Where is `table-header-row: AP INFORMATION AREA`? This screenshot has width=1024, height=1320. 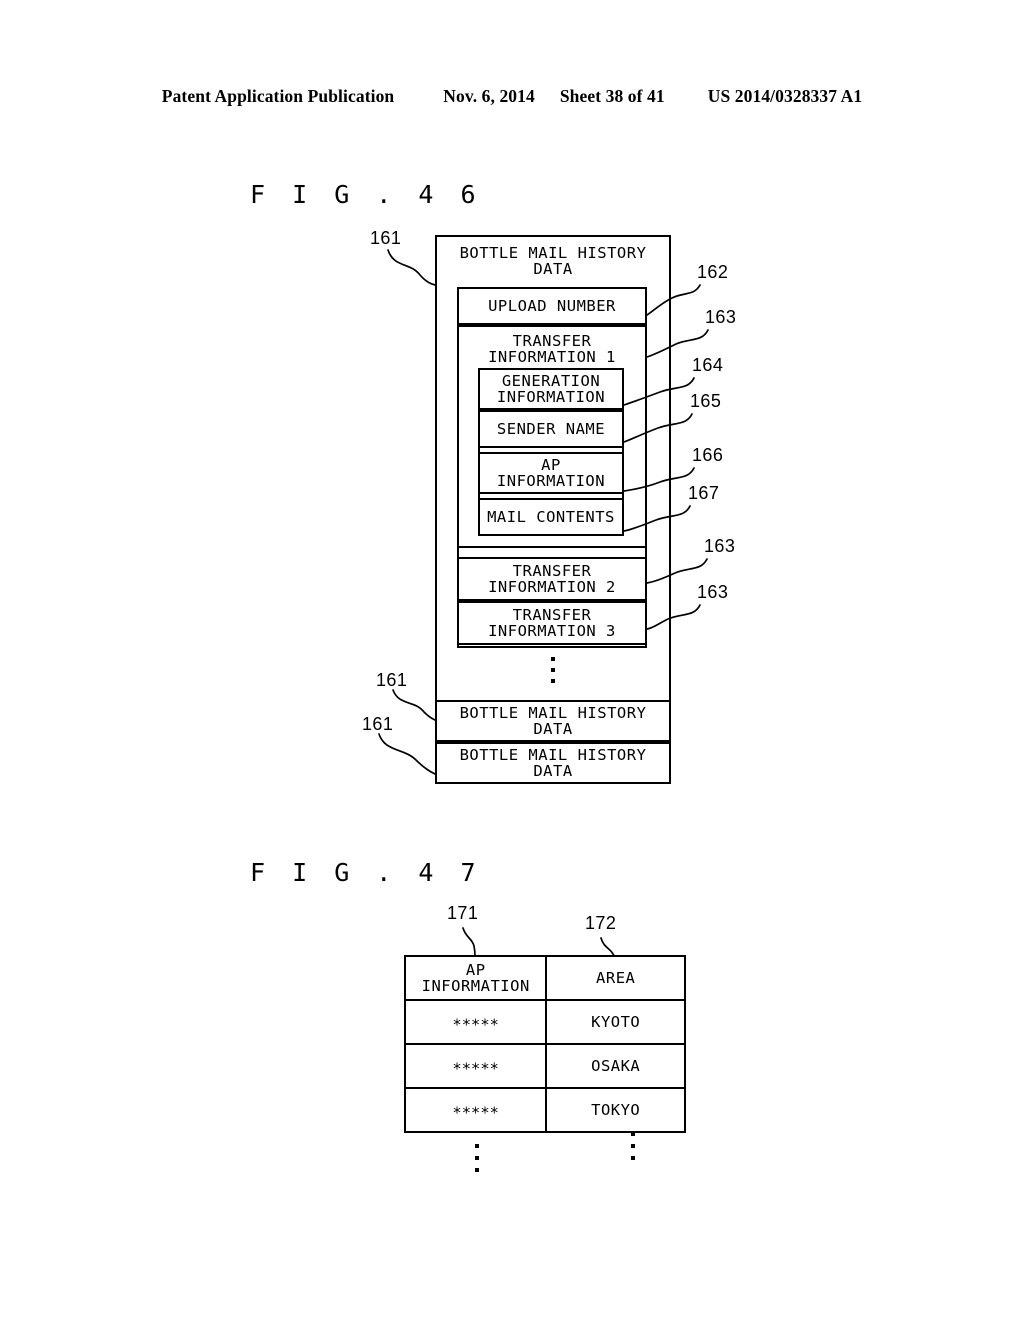
table-header-row: AP INFORMATION AREA is located at coordinates (544, 978).